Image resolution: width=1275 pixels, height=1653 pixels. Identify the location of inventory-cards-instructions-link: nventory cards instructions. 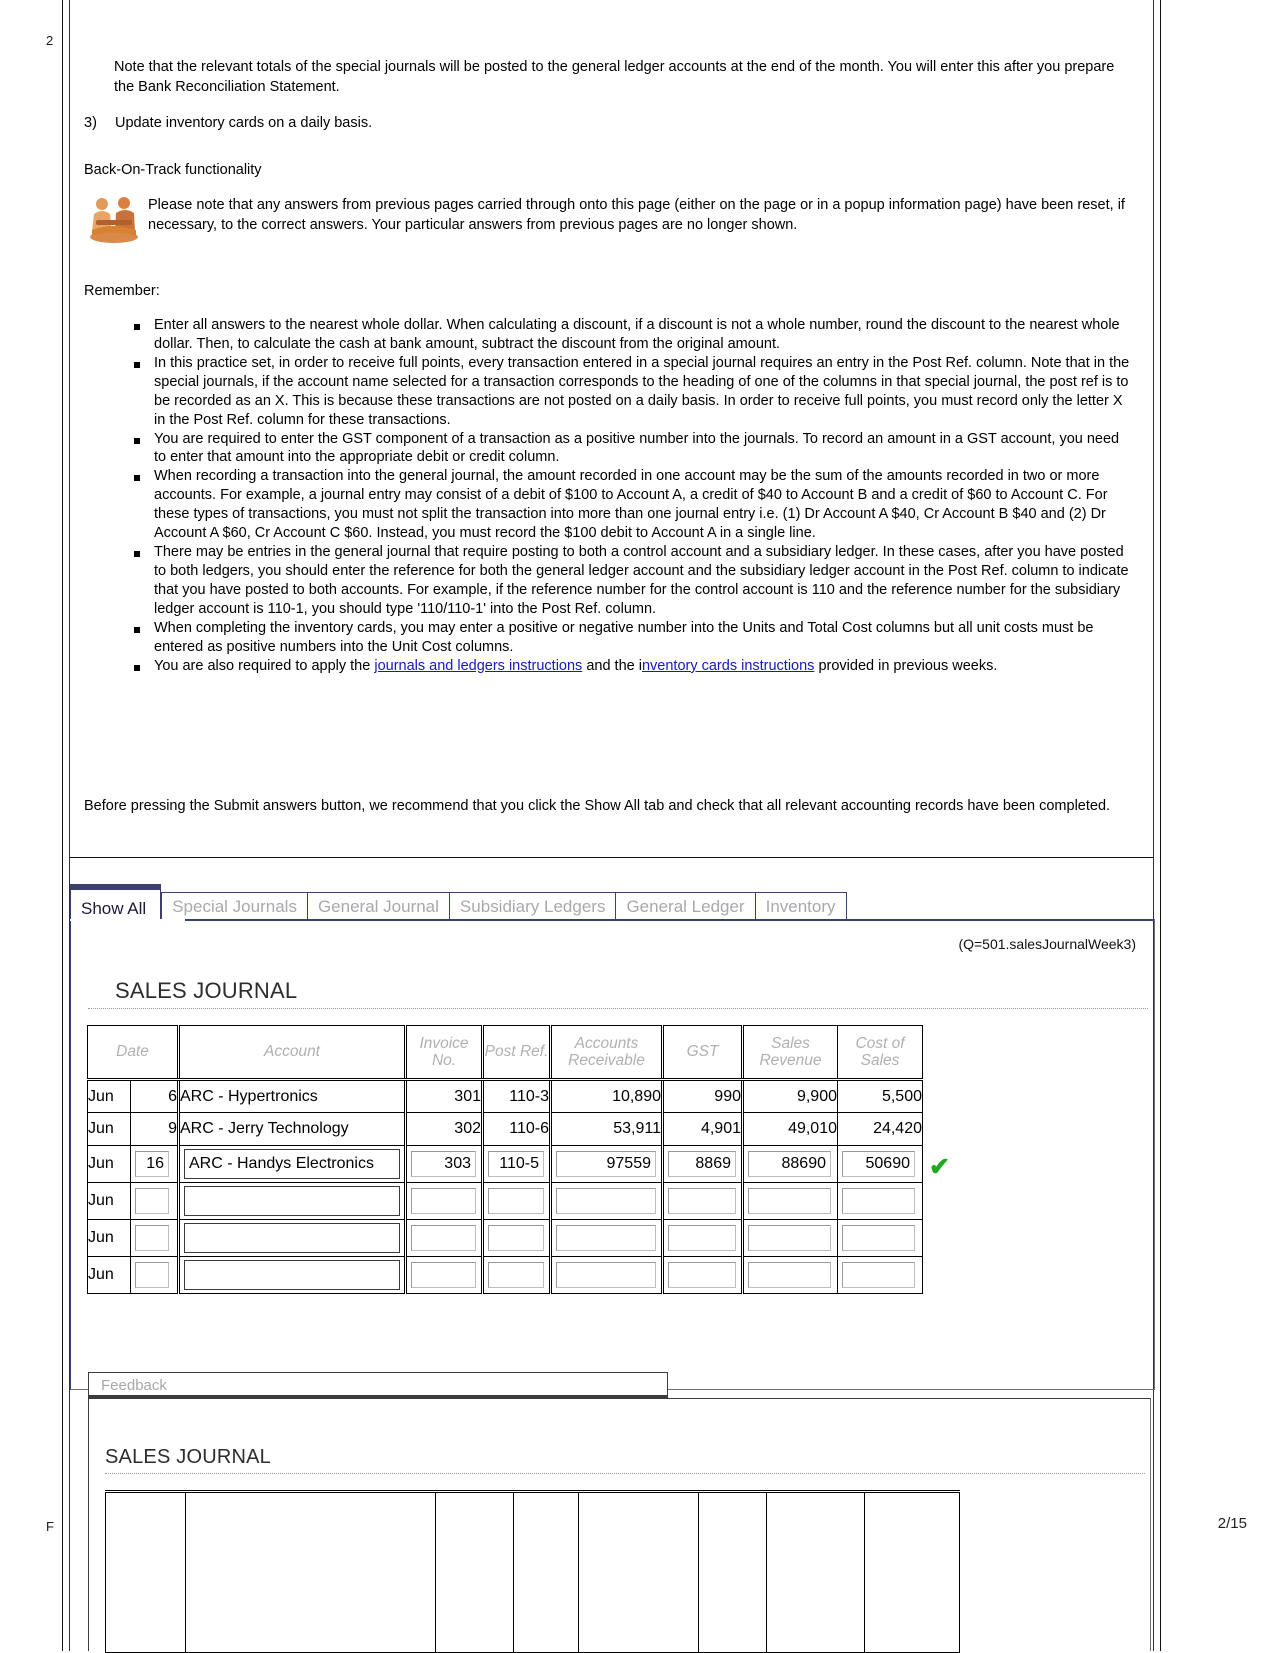
(728, 666).